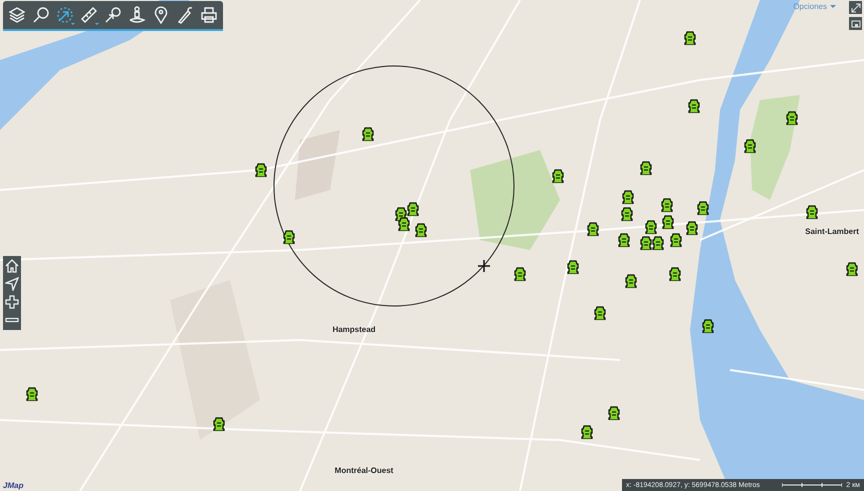 The width and height of the screenshot is (864, 491). What do you see at coordinates (89, 15) in the screenshot?
I see `ruler-icon` at bounding box center [89, 15].